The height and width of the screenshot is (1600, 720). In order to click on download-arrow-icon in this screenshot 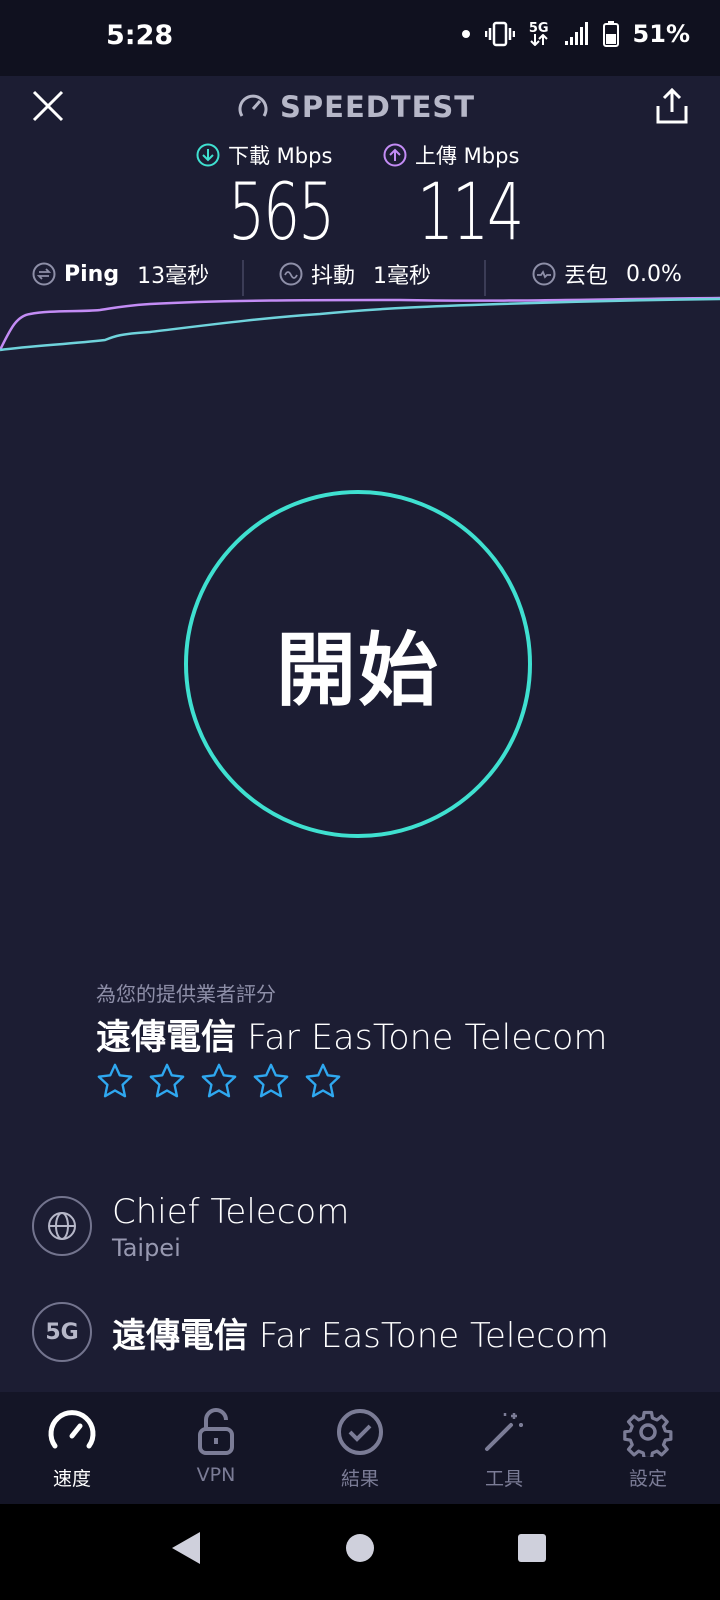, I will do `click(208, 155)`.